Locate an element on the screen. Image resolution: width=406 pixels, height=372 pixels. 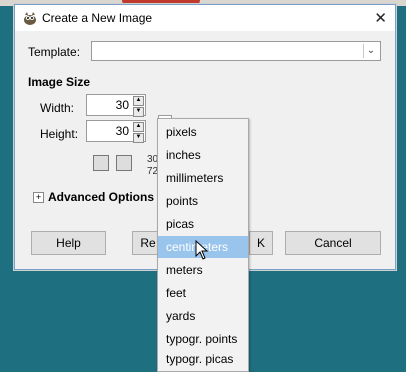
dialog-title: Create a New Image is located at coordinates (97, 18).